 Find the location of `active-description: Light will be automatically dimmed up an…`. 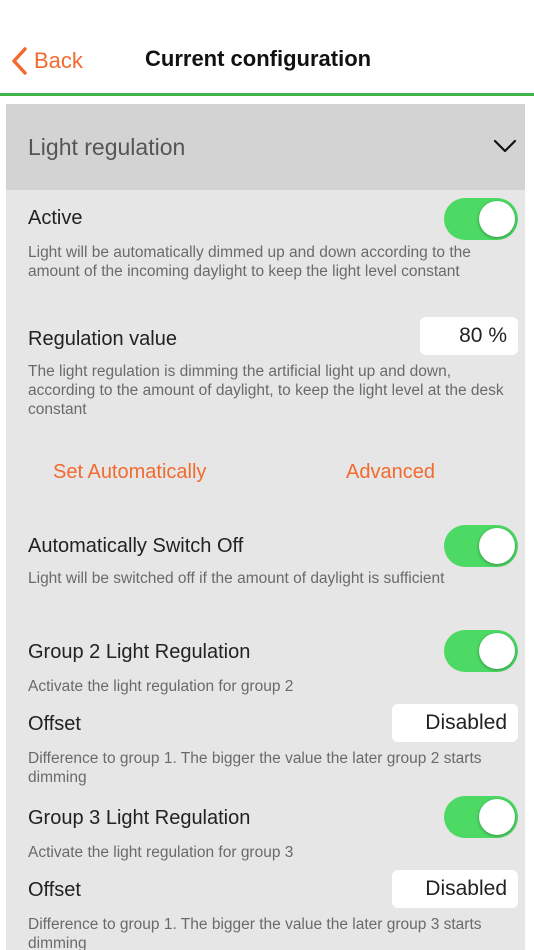

active-description: Light will be automatically dimmed up an… is located at coordinates (249, 262).